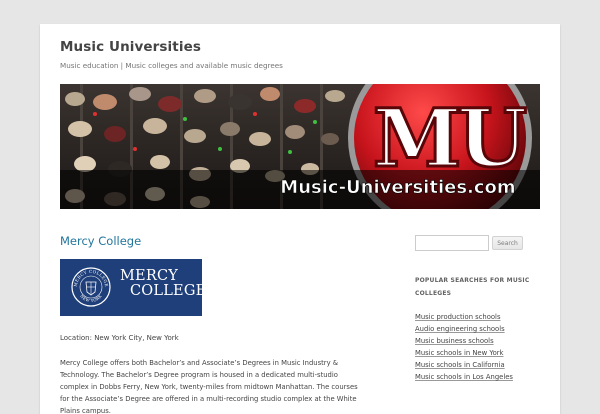  I want to click on college-seal-icon: MERCY COLLEGE NEW YORK, so click(91, 287).